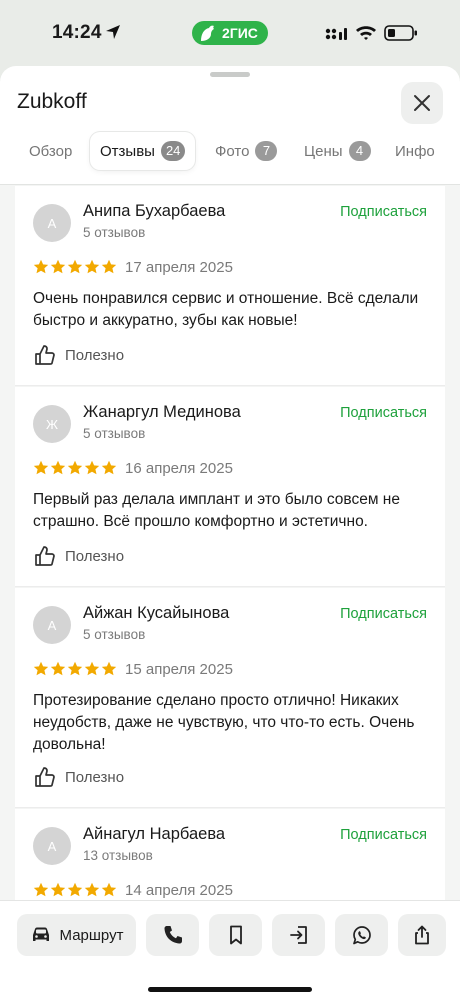  I want to click on place-title: Zubkoff, so click(52, 101).